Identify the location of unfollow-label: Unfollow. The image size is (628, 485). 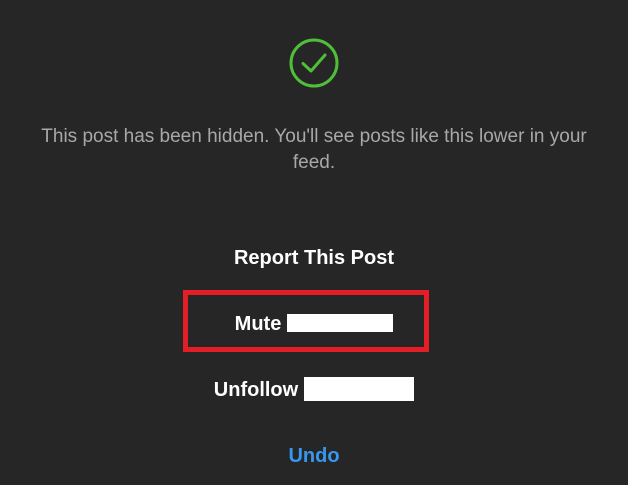
(256, 390).